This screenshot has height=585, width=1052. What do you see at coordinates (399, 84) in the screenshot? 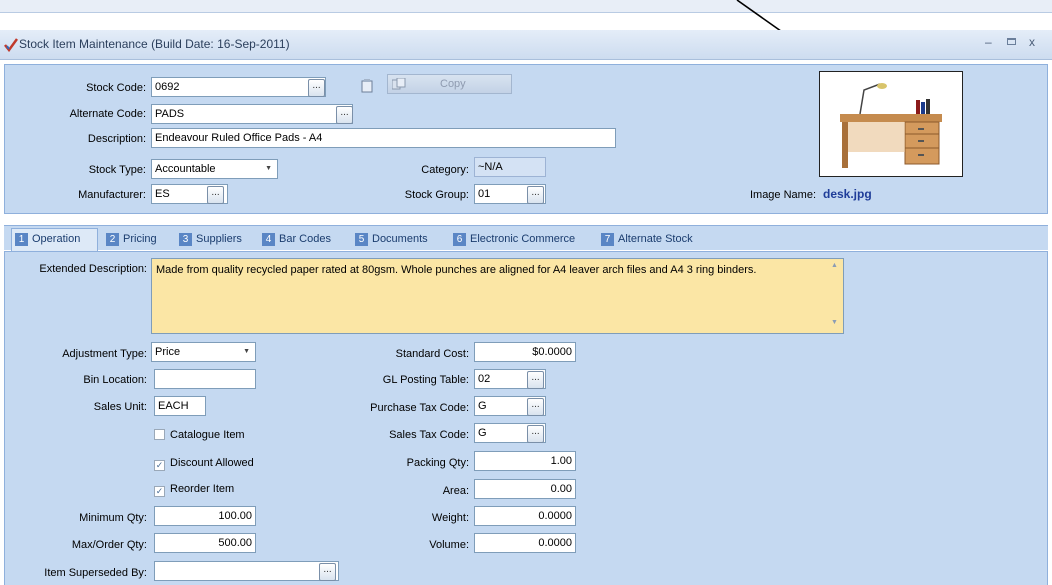
I see `copy-icon` at bounding box center [399, 84].